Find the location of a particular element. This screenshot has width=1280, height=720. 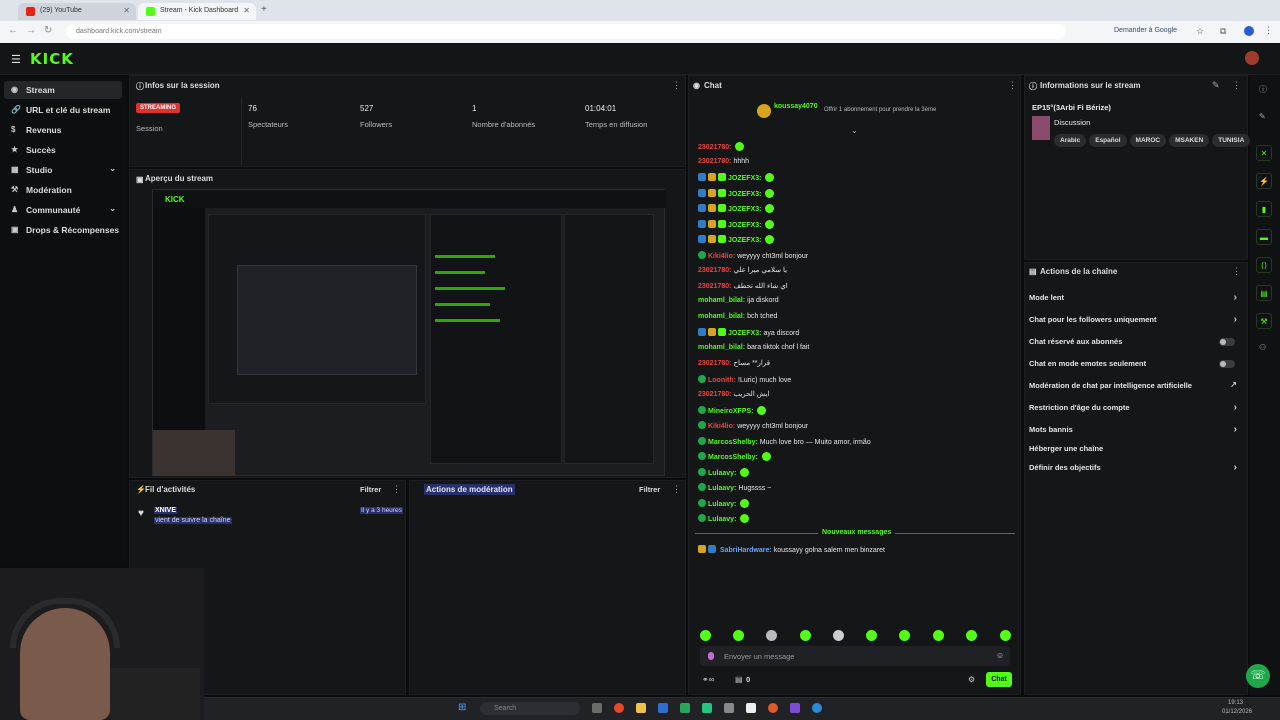

user-avatar is located at coordinates (1252, 58).